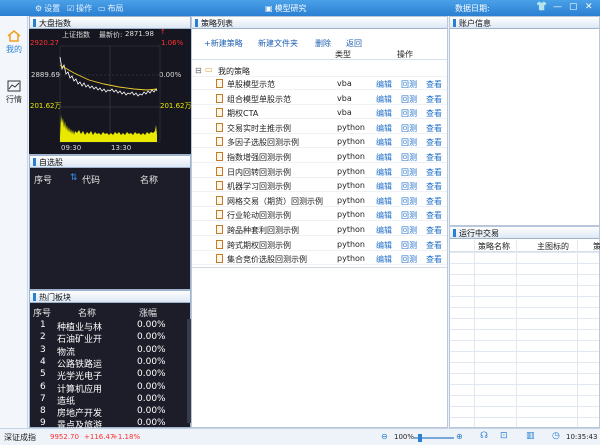 This screenshot has height=445, width=600. Describe the element at coordinates (484, 436) in the screenshot. I see `headset-icon: ☊` at that location.